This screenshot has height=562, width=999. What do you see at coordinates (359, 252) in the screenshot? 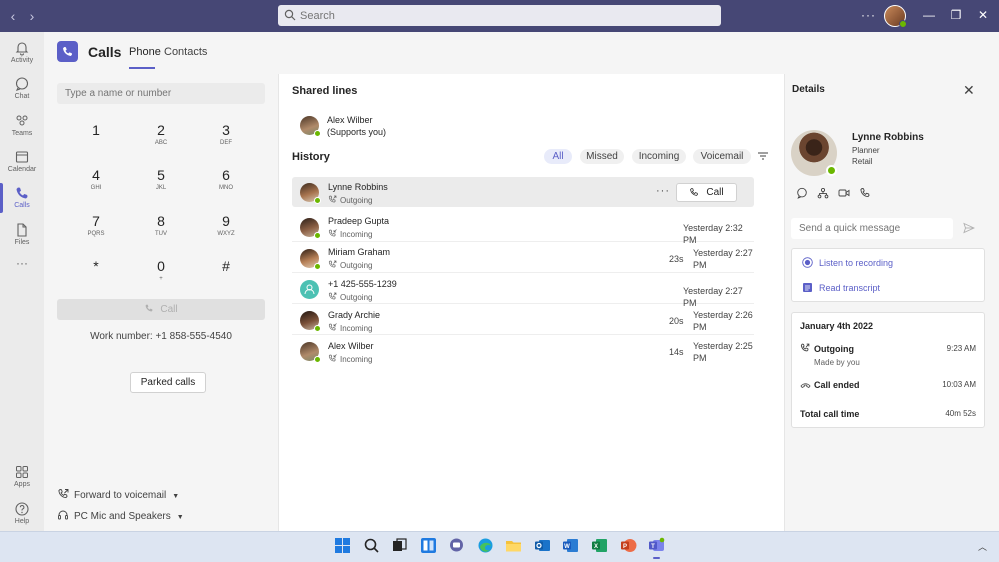
I see `caller-name: Miriam Graham` at bounding box center [359, 252].